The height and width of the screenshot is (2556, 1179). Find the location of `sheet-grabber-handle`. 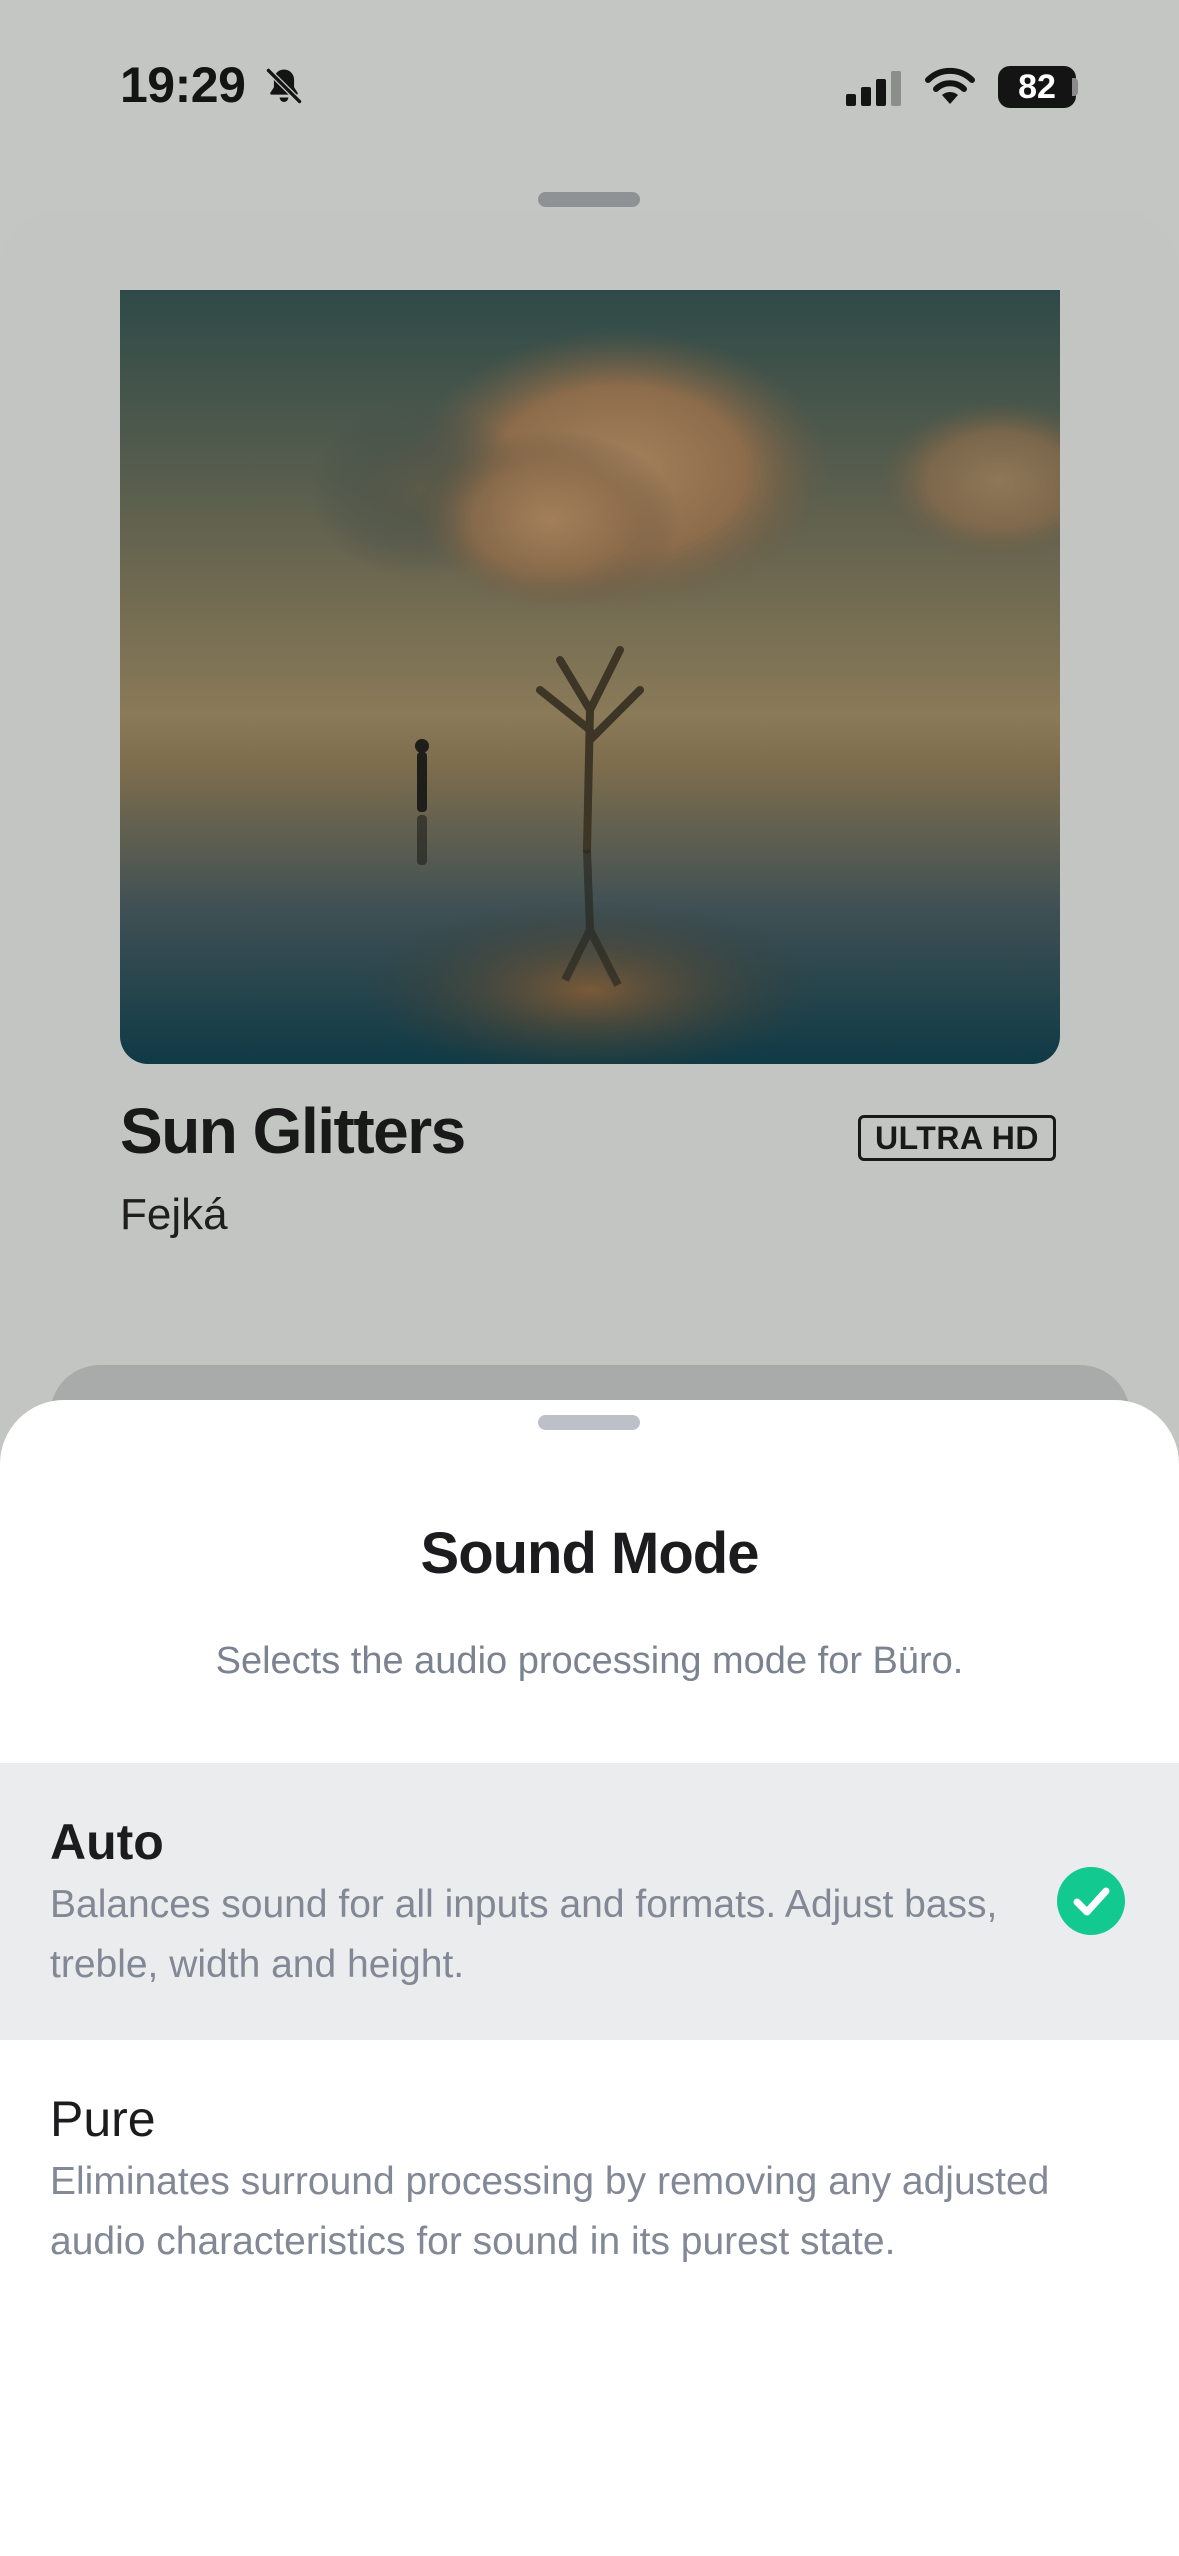

sheet-grabber-handle is located at coordinates (589, 1422).